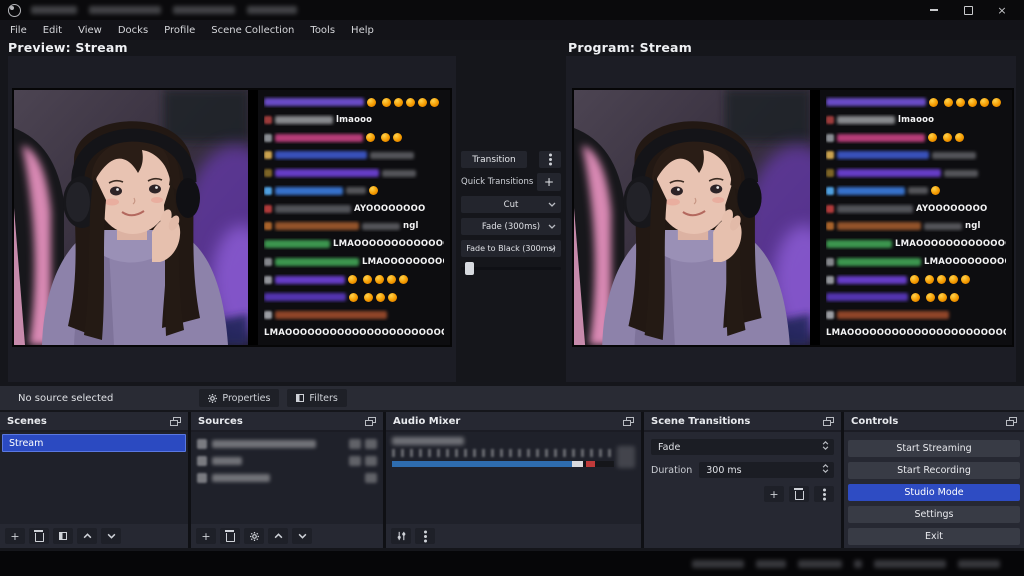  Describe the element at coordinates (239, 398) in the screenshot. I see `properties-button: Properties` at that location.